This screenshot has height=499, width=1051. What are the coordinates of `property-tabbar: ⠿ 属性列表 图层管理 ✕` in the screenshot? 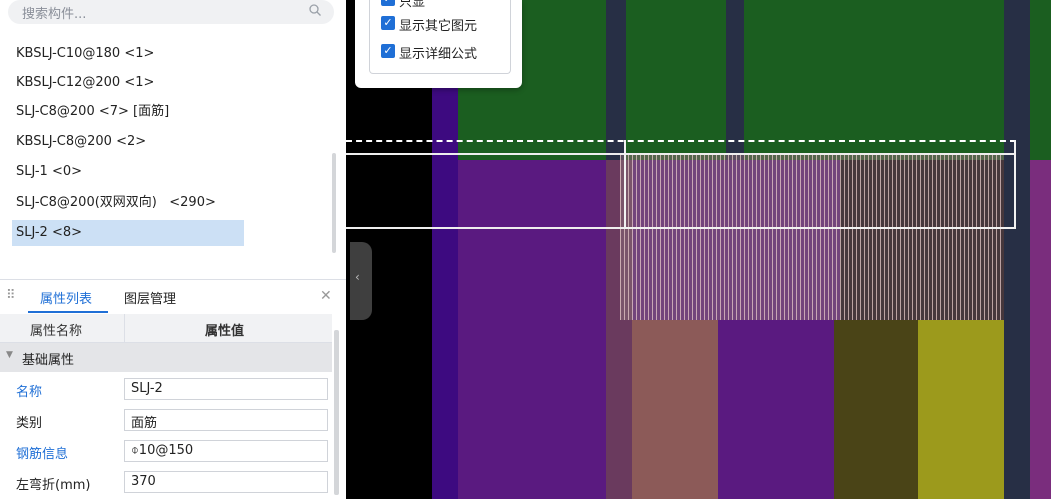 It's located at (173, 296).